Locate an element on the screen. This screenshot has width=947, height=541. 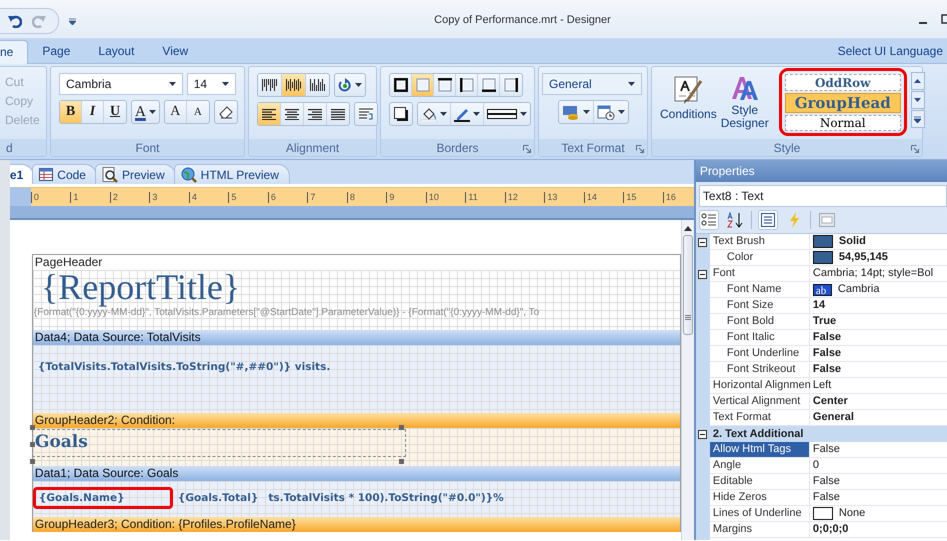
document-tab: Preview is located at coordinates (135, 174).